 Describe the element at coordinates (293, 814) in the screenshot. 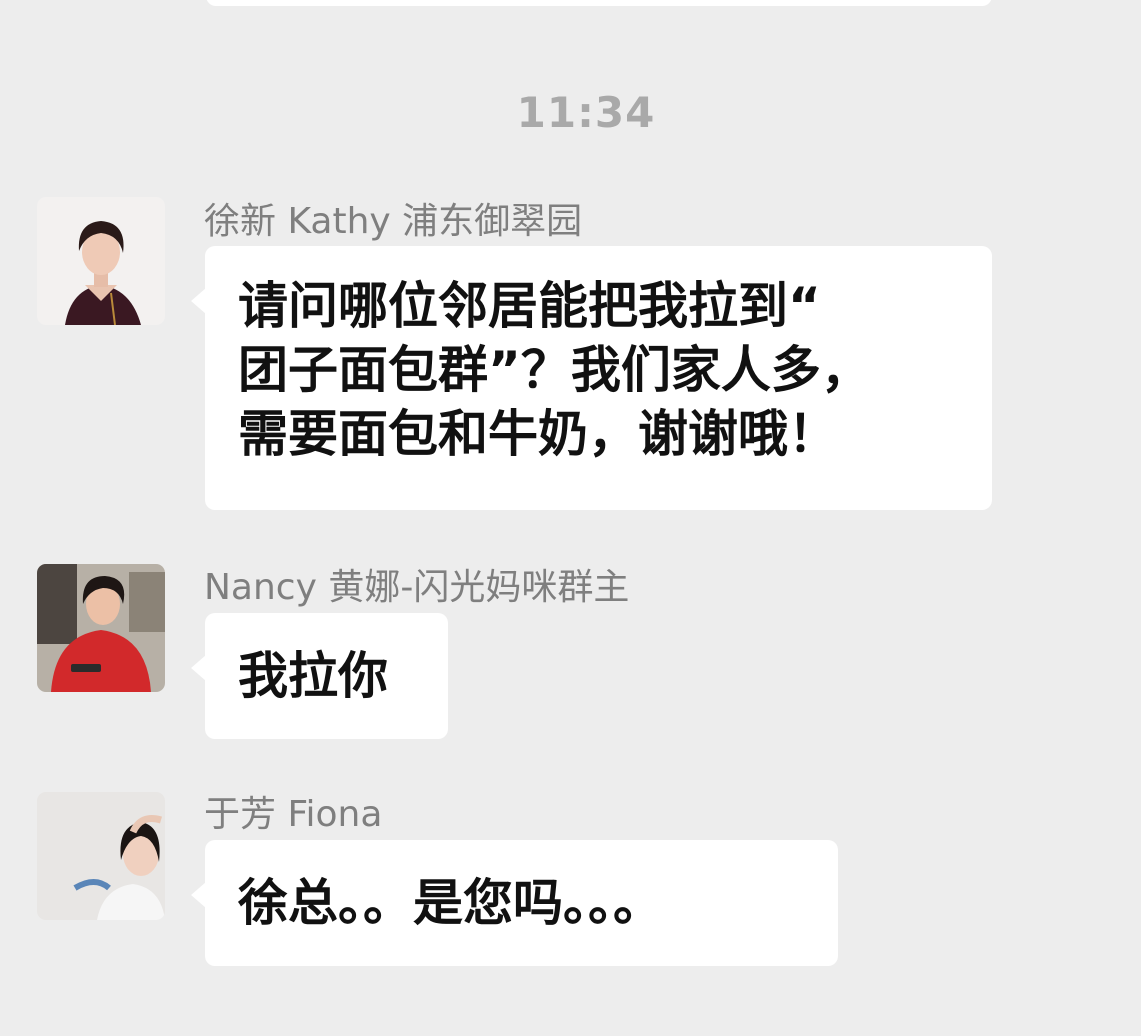

I see `sender-name: 于芳 Fiona` at that location.